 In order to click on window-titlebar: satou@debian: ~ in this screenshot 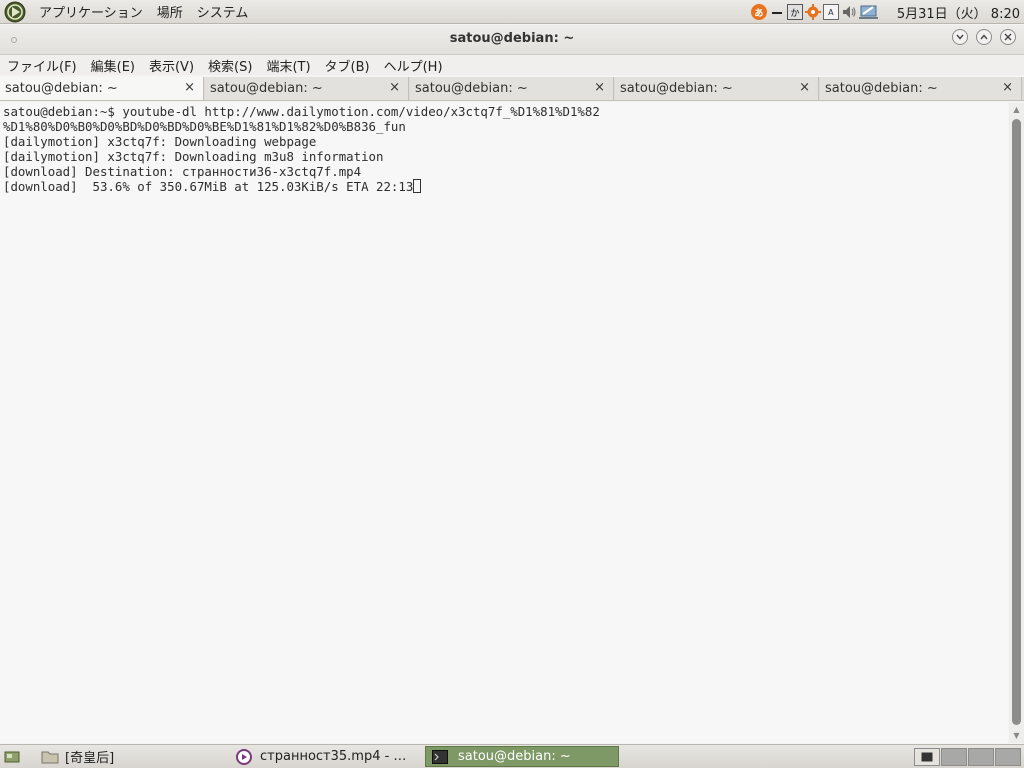, I will do `click(512, 40)`.